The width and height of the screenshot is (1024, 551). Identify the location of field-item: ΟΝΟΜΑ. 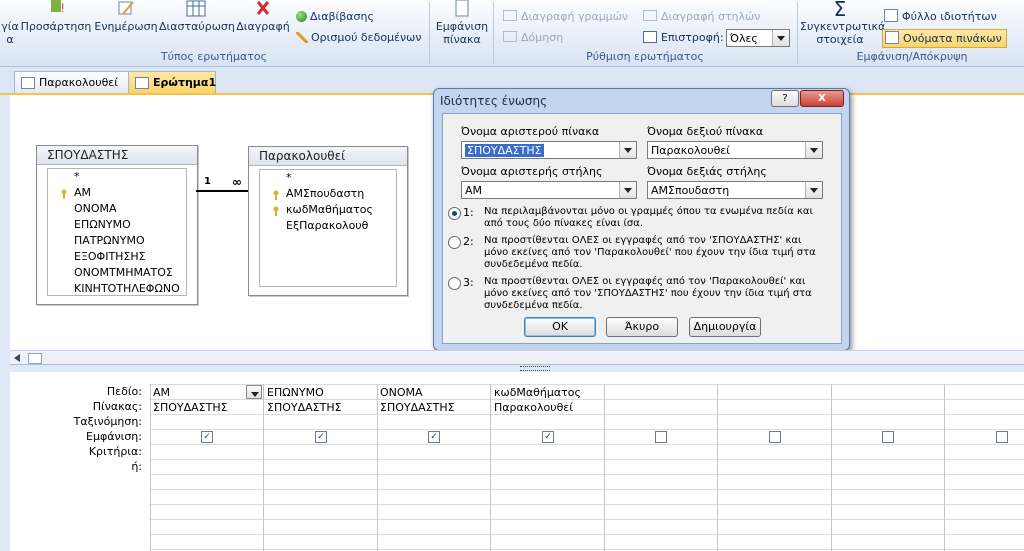
(117, 209).